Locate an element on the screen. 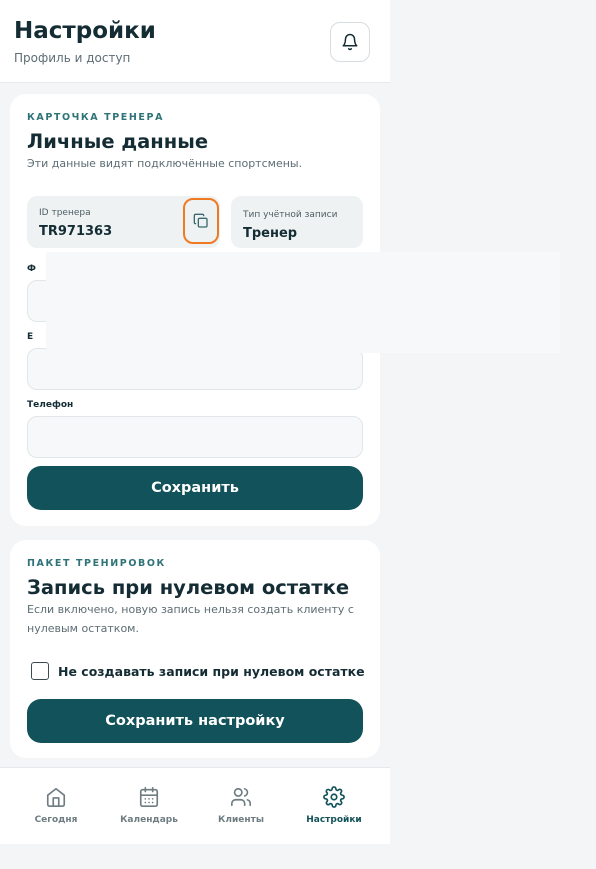 The height and width of the screenshot is (869, 596). page-subtitle: Профиль и доступ is located at coordinates (72, 58).